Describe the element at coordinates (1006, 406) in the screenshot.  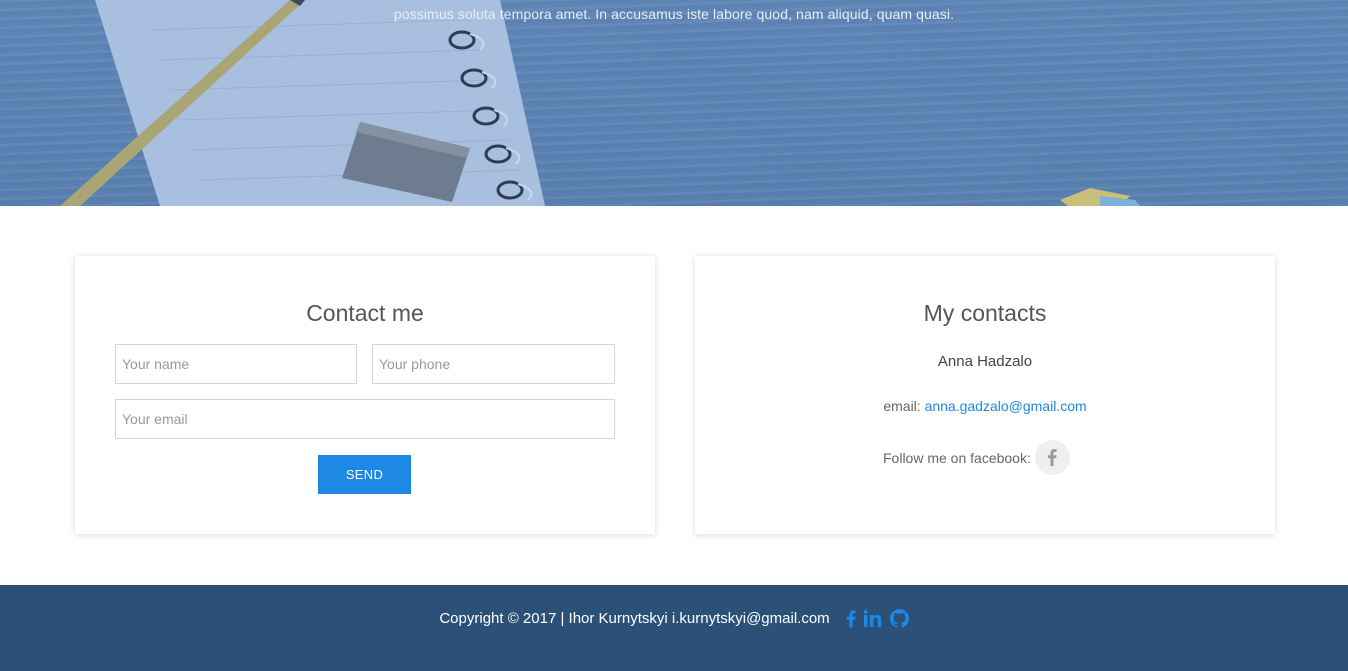
I see `email-link: anna.gadzalo@gmail.com` at that location.